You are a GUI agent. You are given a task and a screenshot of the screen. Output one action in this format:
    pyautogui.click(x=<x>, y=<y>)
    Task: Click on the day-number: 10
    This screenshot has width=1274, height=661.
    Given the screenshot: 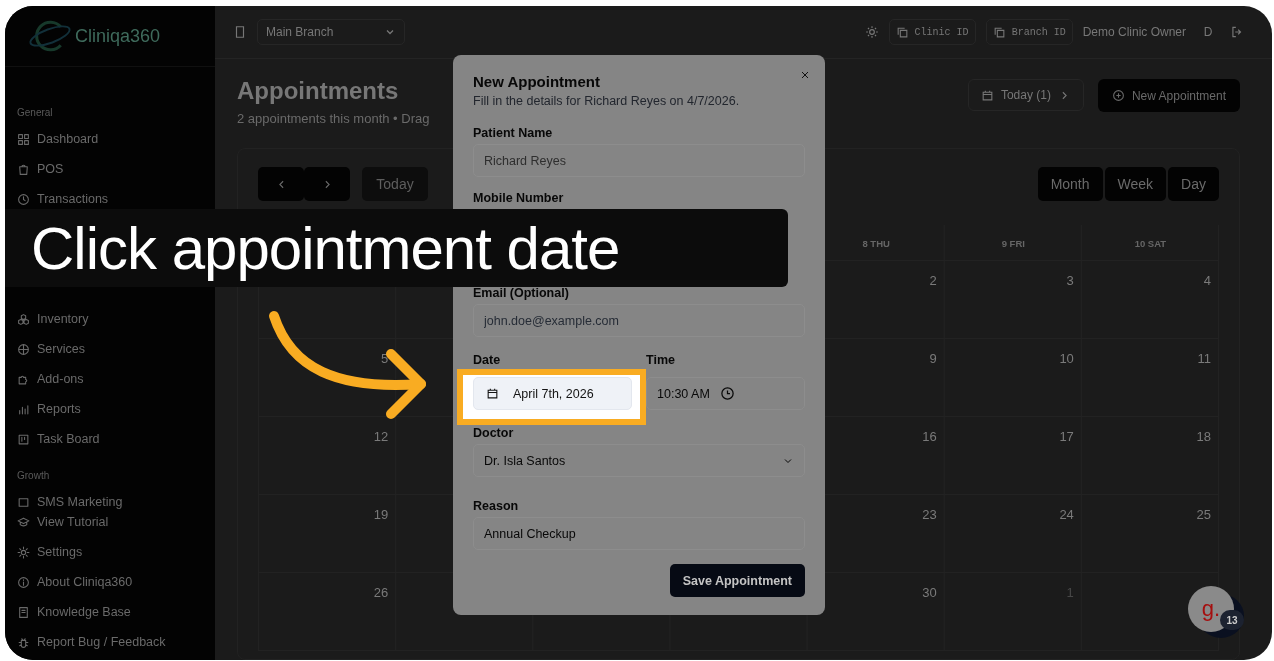 What is the action you would take?
    pyautogui.click(x=1066, y=358)
    